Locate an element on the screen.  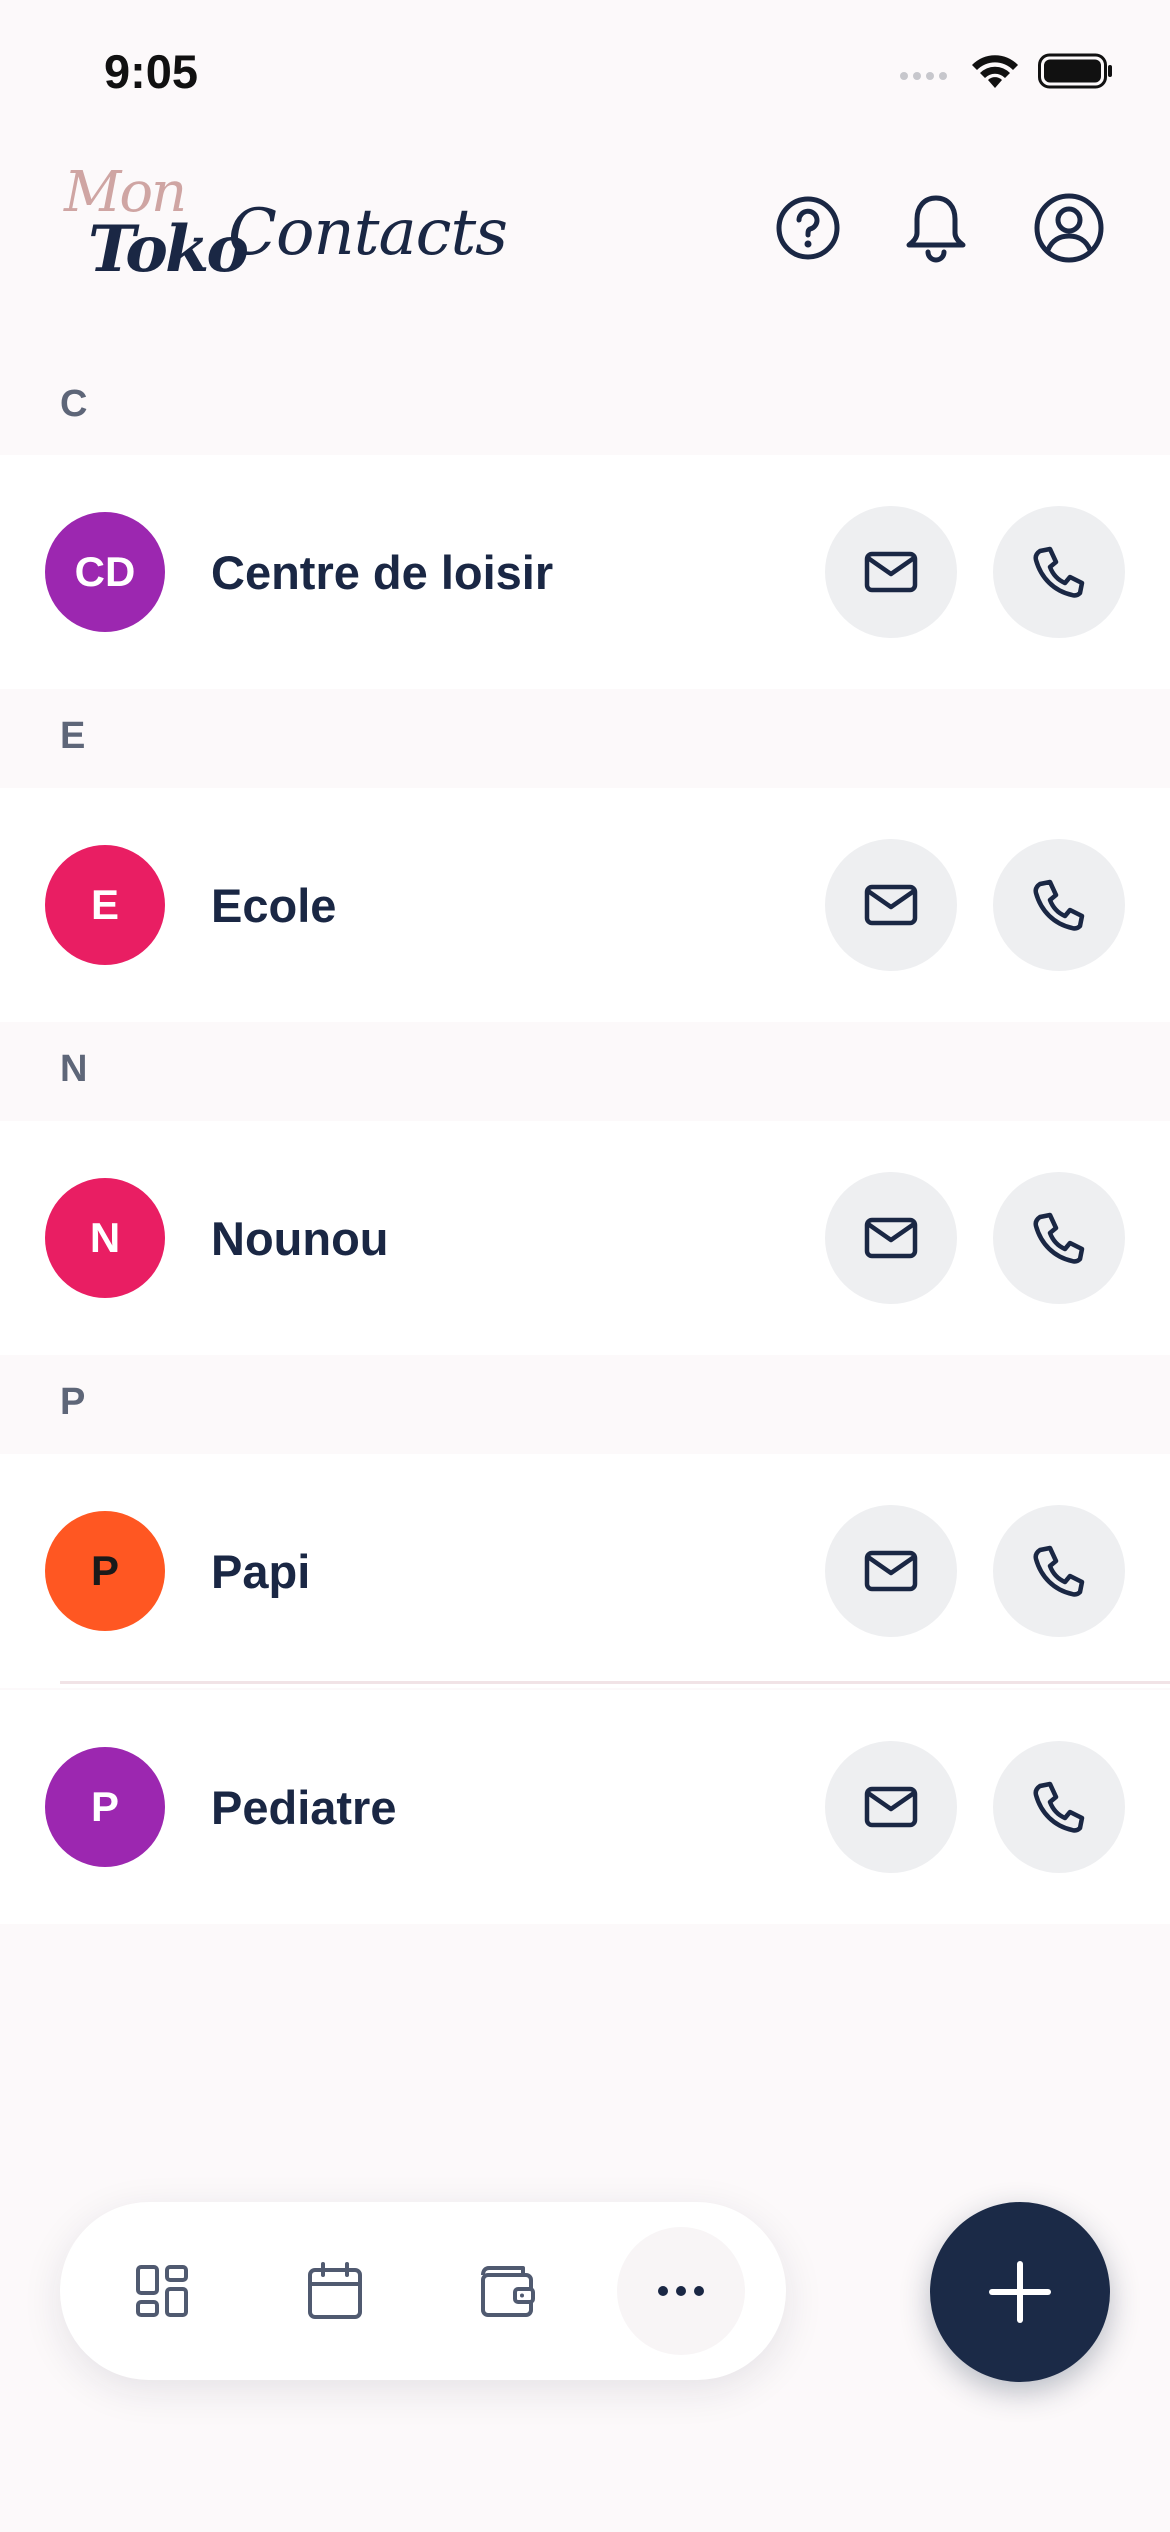
status-time: 9:05 is located at coordinates (151, 71).